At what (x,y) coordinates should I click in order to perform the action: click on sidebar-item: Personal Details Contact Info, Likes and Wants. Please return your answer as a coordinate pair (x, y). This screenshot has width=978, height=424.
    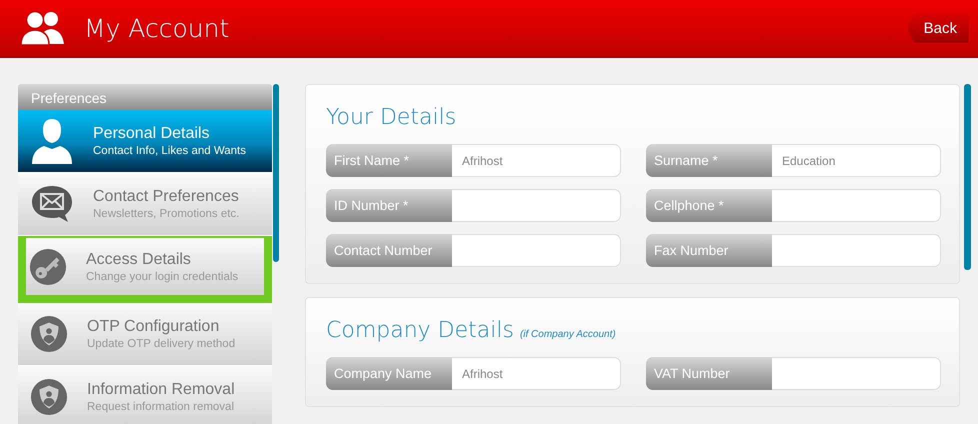
    Looking at the image, I should click on (145, 141).